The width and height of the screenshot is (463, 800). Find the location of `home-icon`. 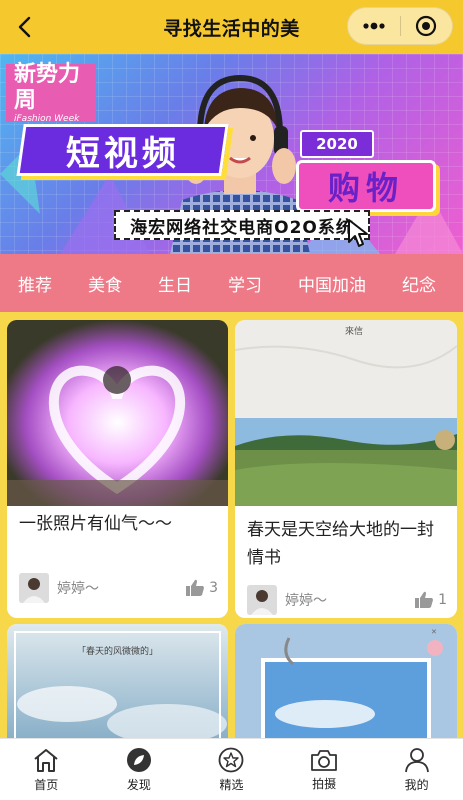

home-icon is located at coordinates (46, 760).